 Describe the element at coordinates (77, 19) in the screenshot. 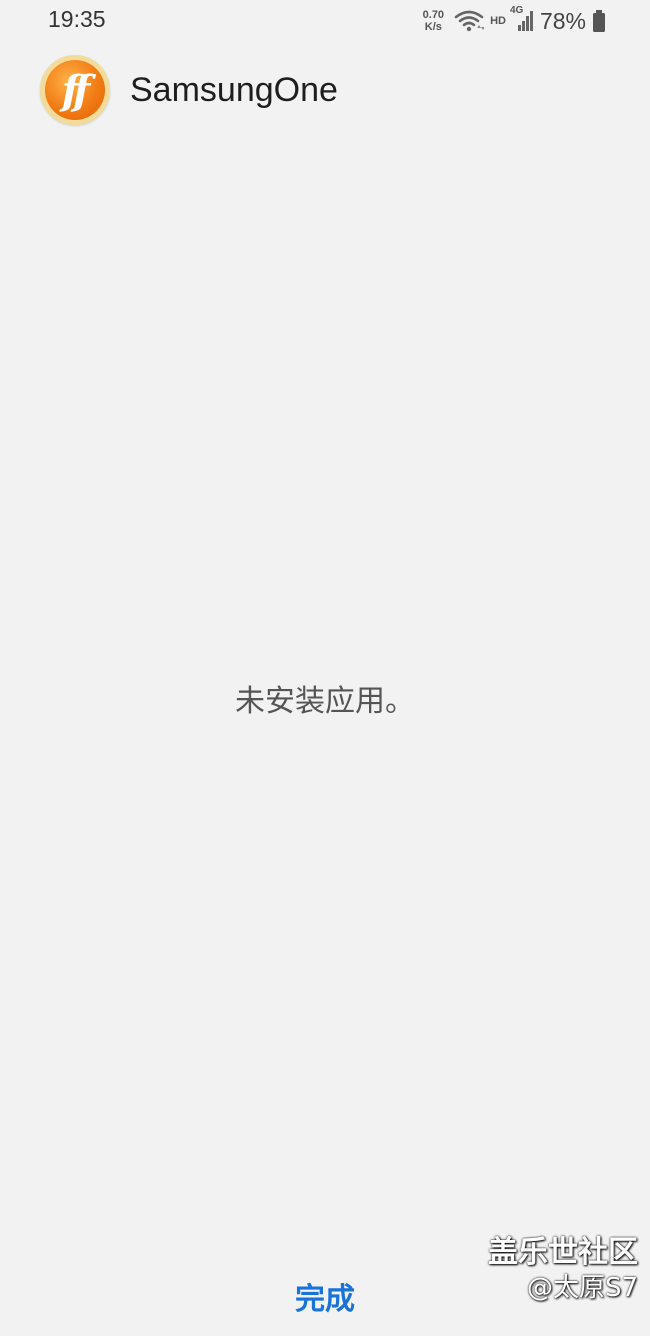

I see `status-time: 19:35` at that location.